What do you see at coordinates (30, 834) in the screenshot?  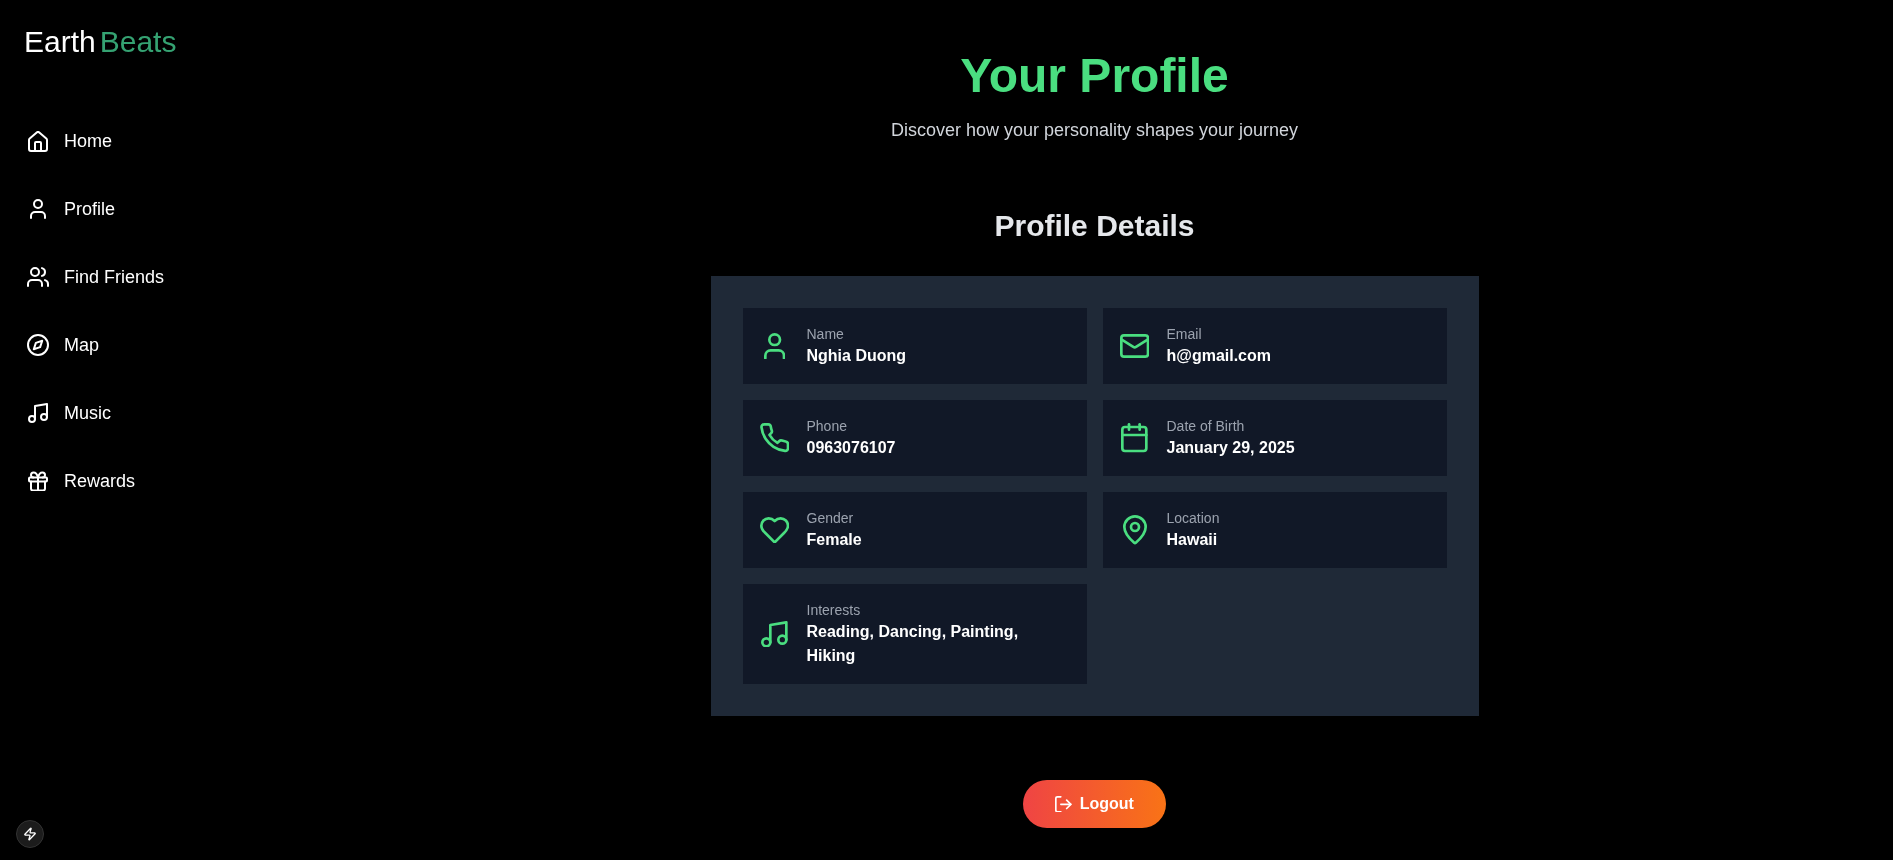 I see `lightning-bolt-icon` at bounding box center [30, 834].